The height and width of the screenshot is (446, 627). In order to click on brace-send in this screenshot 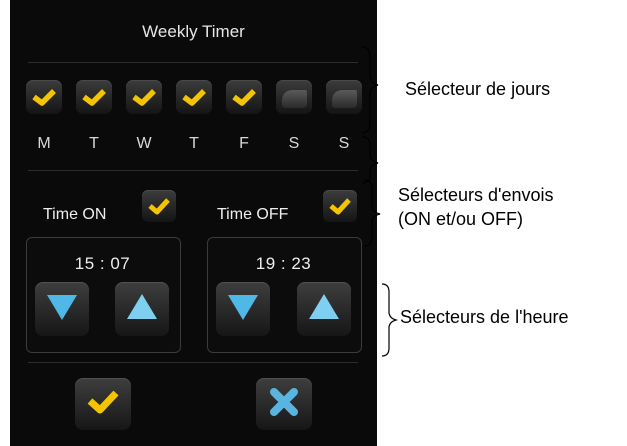, I will do `click(372, 213)`.